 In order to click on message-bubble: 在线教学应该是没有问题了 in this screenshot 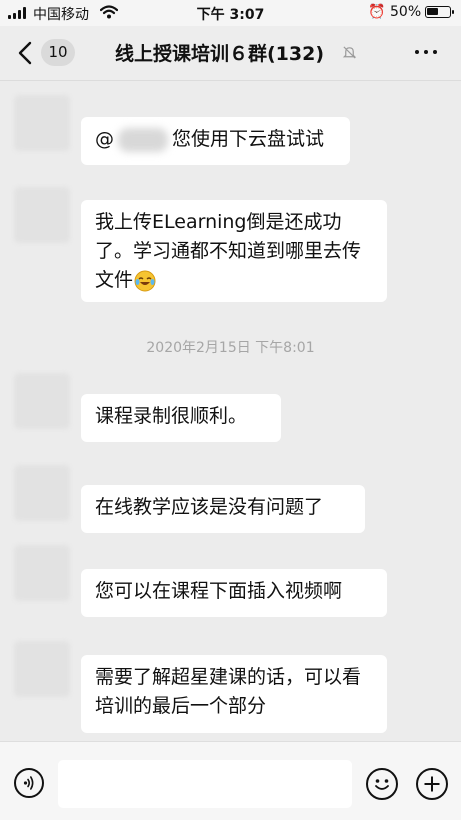, I will do `click(223, 509)`.